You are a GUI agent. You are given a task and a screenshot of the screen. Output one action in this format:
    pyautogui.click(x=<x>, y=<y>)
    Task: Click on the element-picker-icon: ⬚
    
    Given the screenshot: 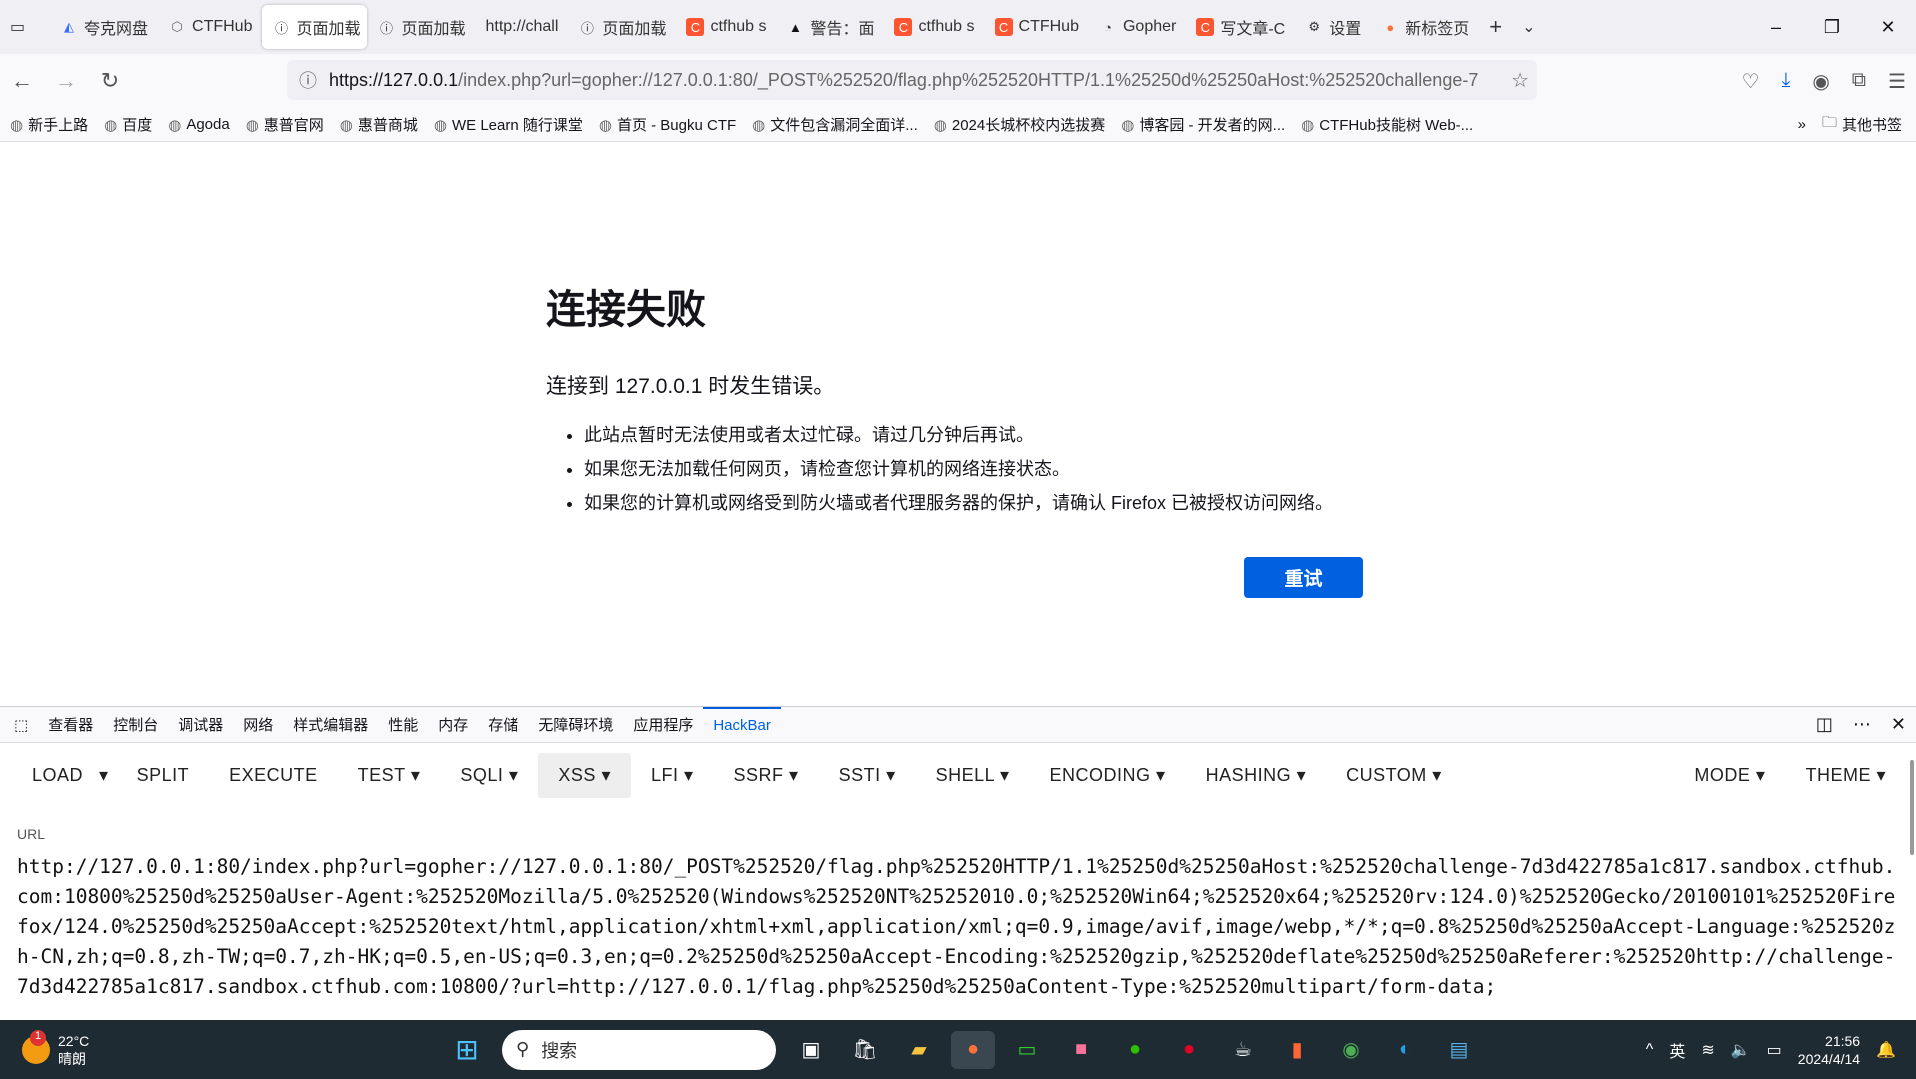 What is the action you would take?
    pyautogui.click(x=21, y=725)
    